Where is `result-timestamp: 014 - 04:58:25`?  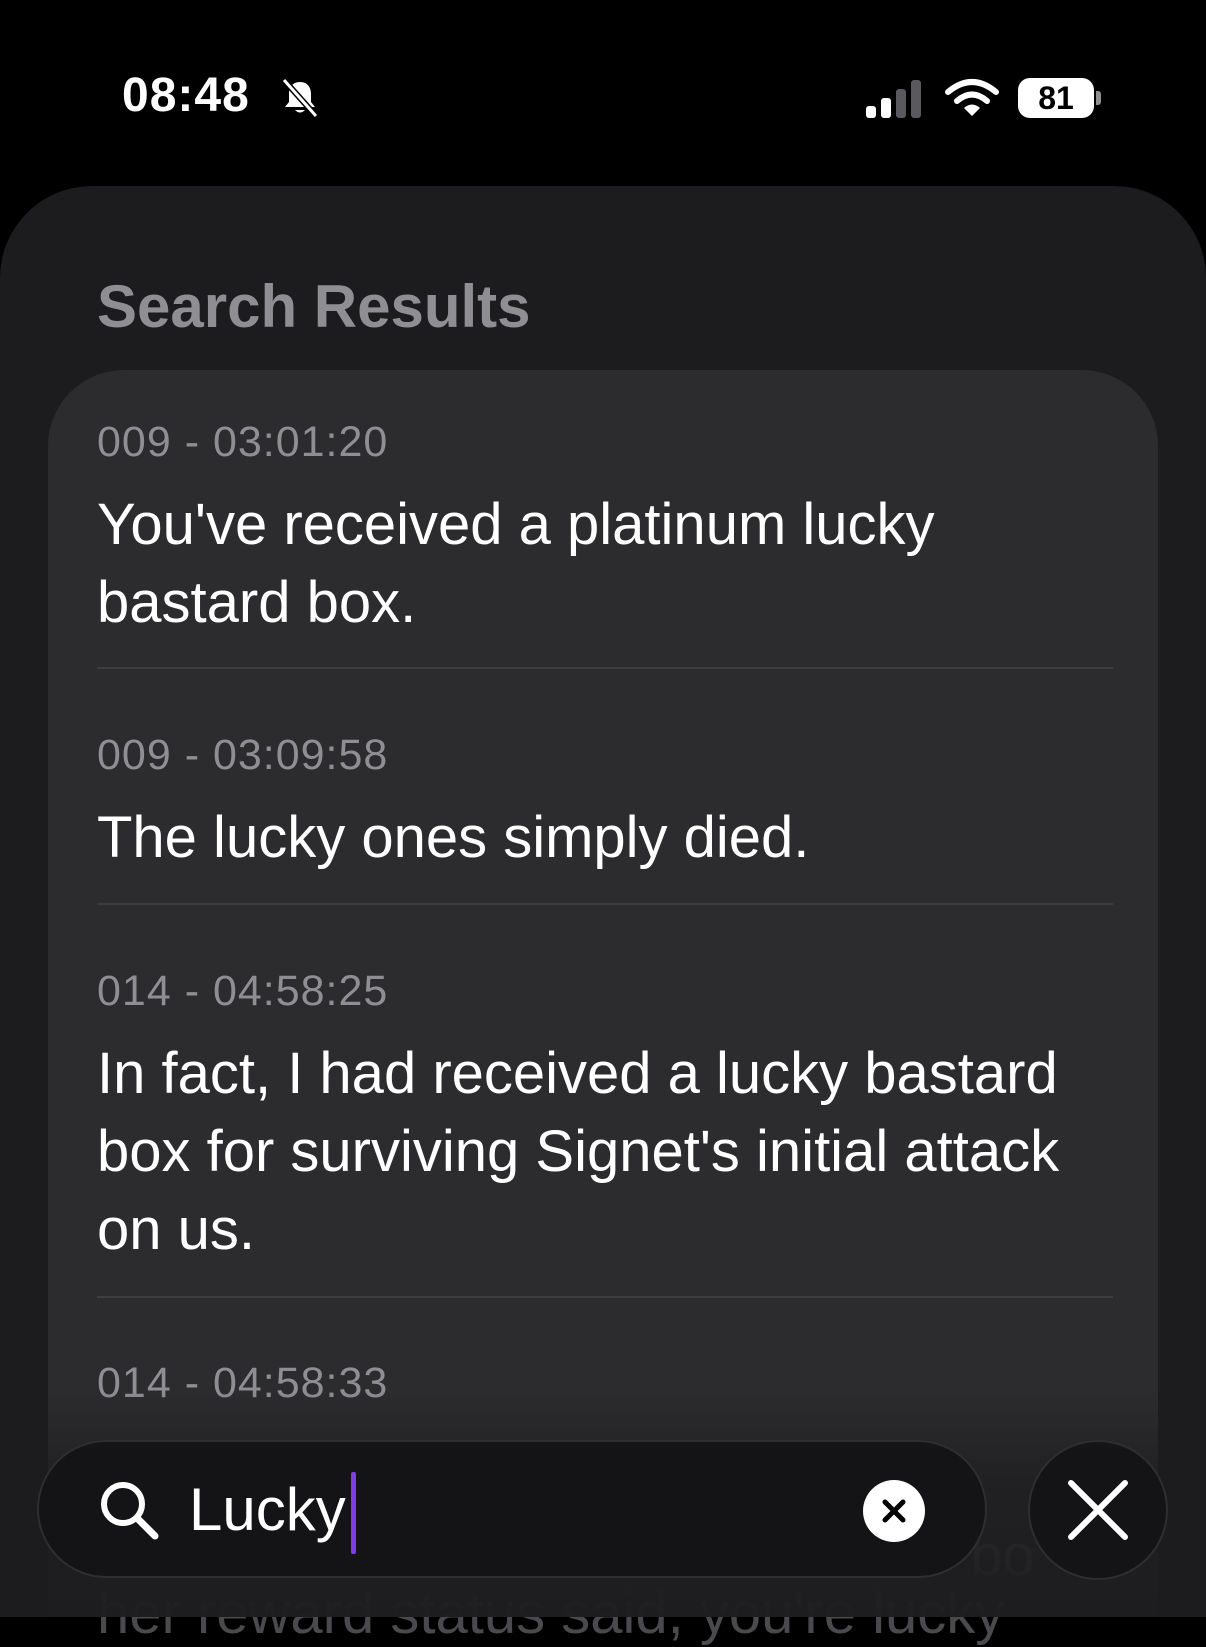
result-timestamp: 014 - 04:58:25 is located at coordinates (243, 991).